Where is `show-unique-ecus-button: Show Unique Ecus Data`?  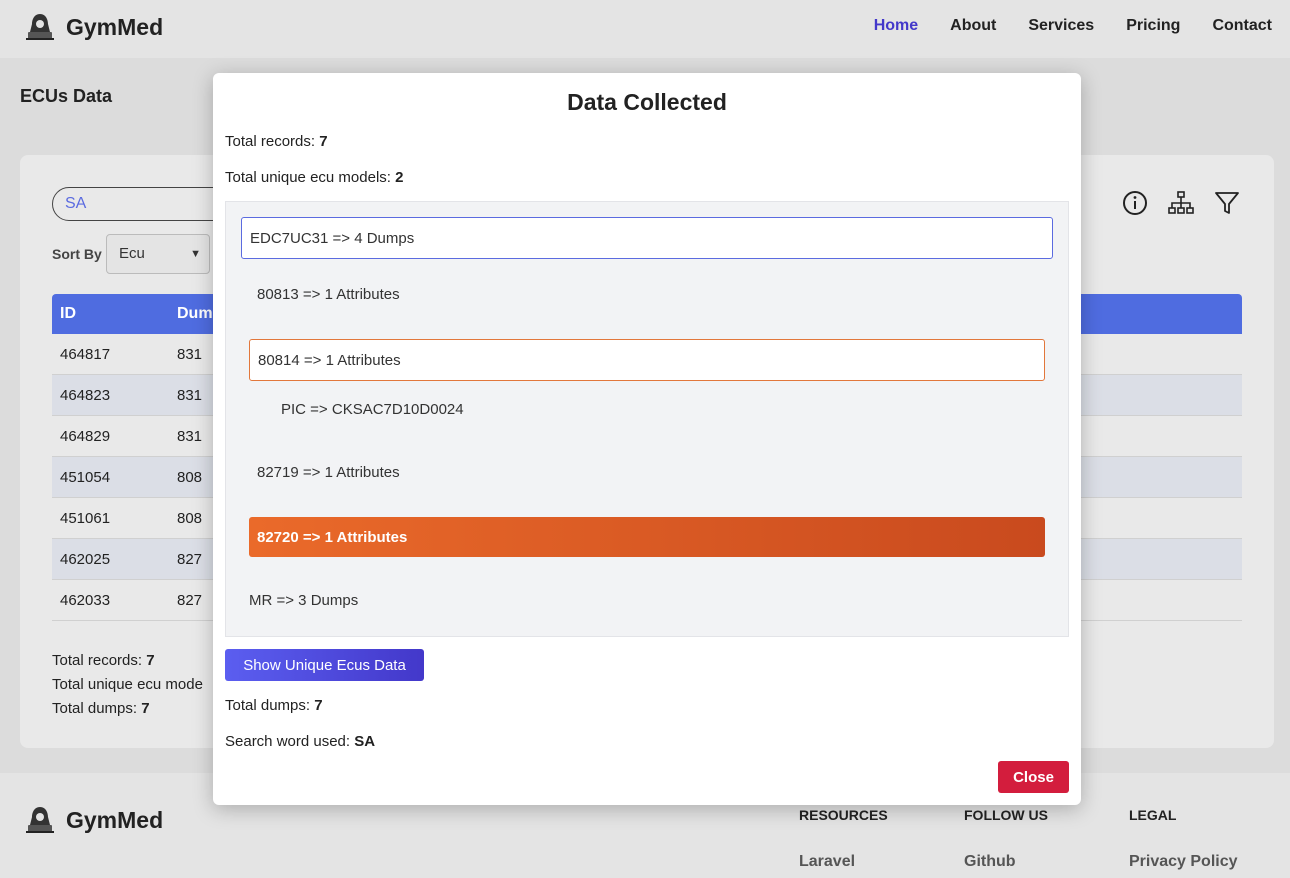 show-unique-ecus-button: Show Unique Ecus Data is located at coordinates (324, 665).